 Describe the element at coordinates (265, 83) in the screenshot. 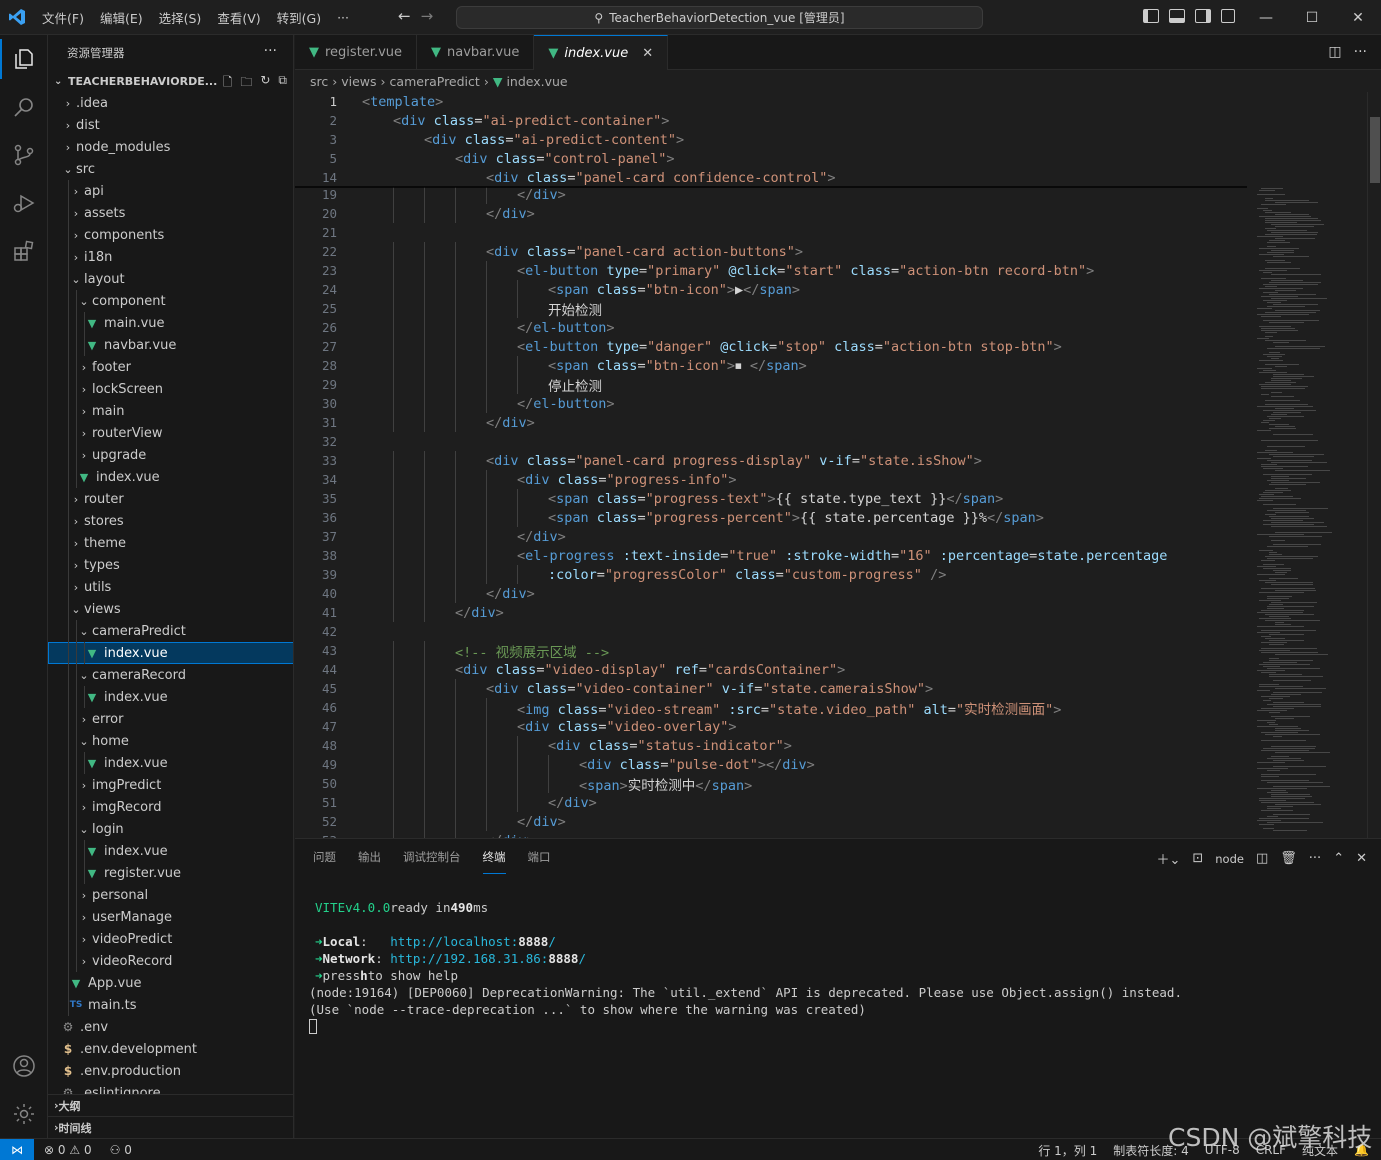

I see `refresh-icon: ↻` at that location.